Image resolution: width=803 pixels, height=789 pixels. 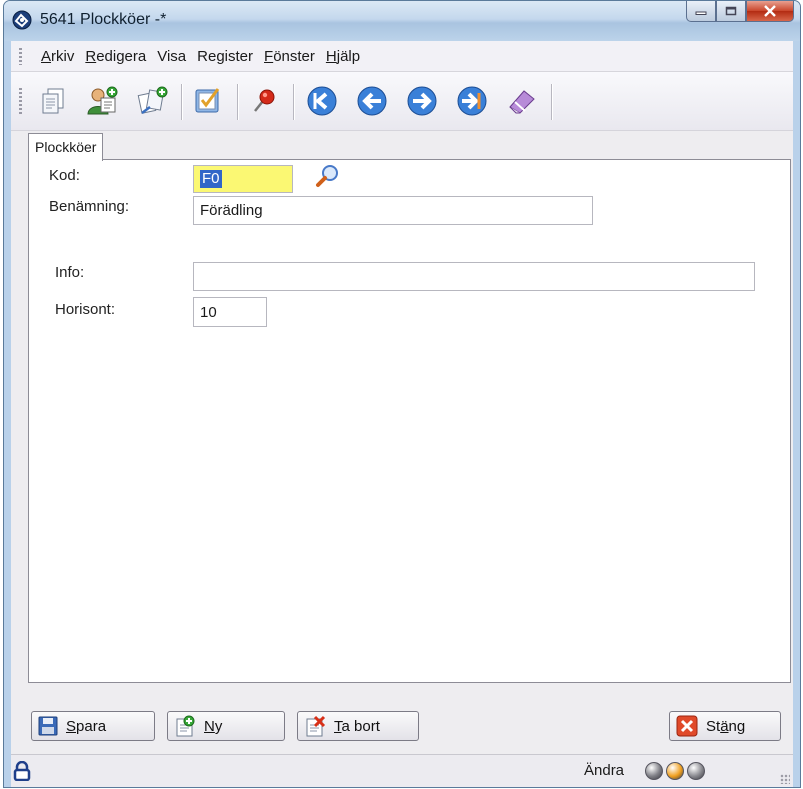 I want to click on menu-fonster: Fönster, so click(x=289, y=56).